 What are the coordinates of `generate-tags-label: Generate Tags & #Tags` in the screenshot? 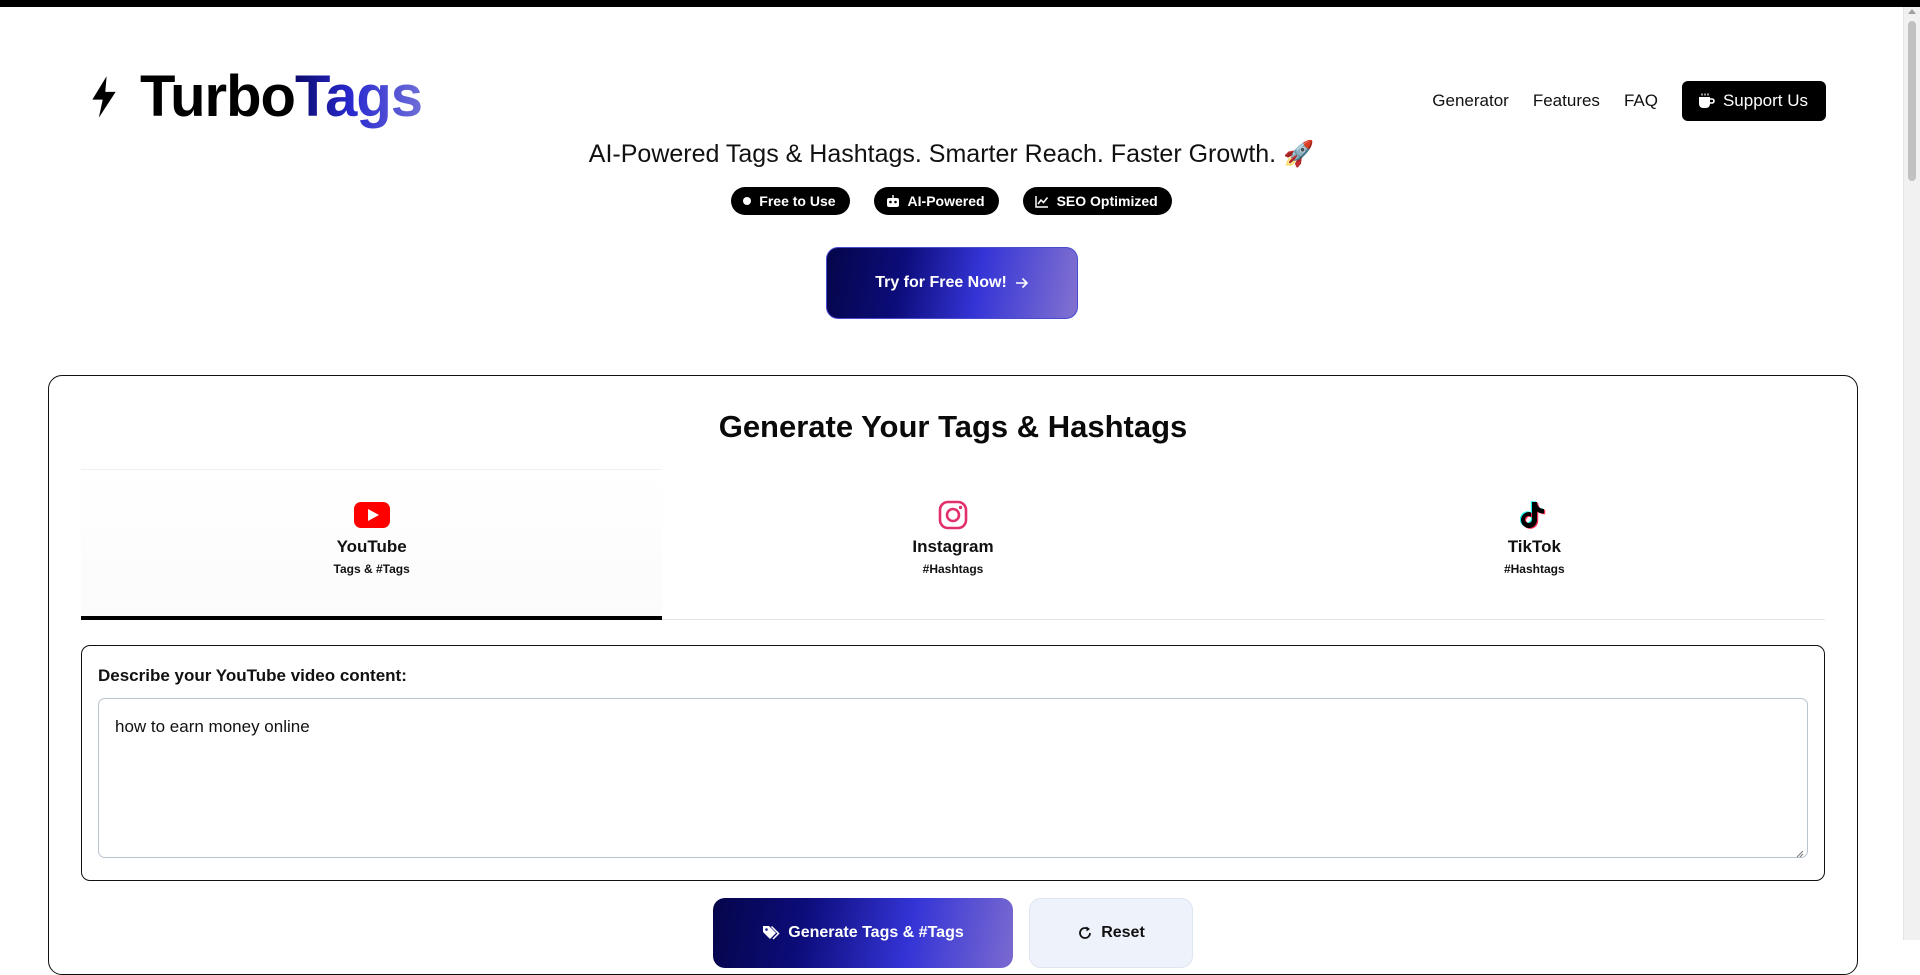 It's located at (876, 932).